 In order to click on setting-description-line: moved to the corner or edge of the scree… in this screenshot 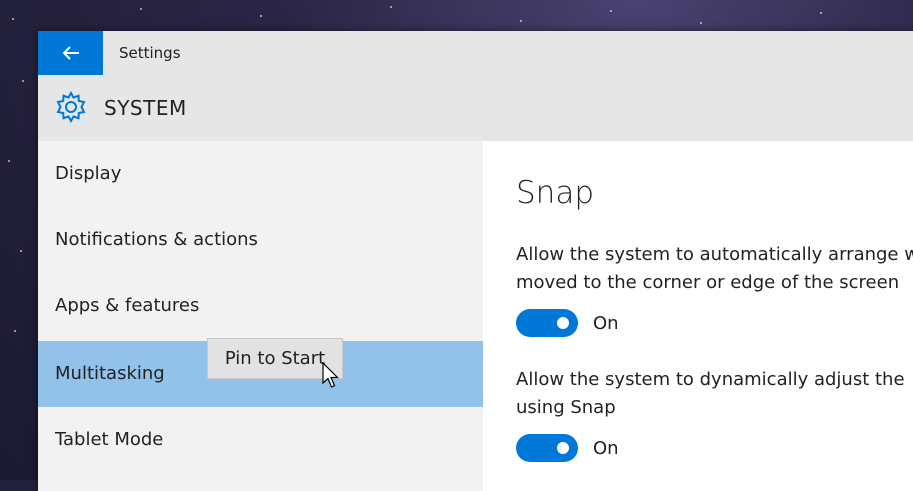, I will do `click(708, 282)`.